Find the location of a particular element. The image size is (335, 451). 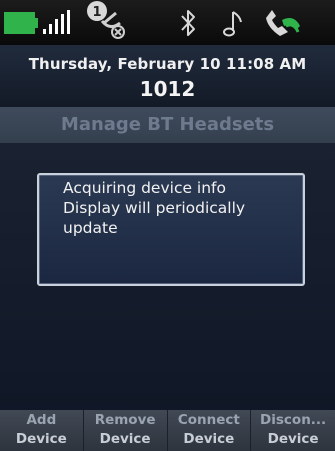

screen-title: Manage BT Headsets is located at coordinates (167, 124).